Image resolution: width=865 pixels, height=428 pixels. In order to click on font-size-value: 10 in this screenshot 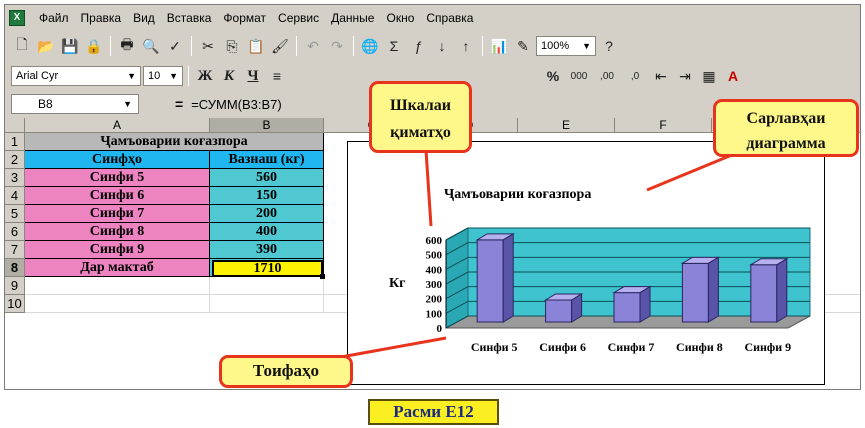, I will do `click(154, 76)`.